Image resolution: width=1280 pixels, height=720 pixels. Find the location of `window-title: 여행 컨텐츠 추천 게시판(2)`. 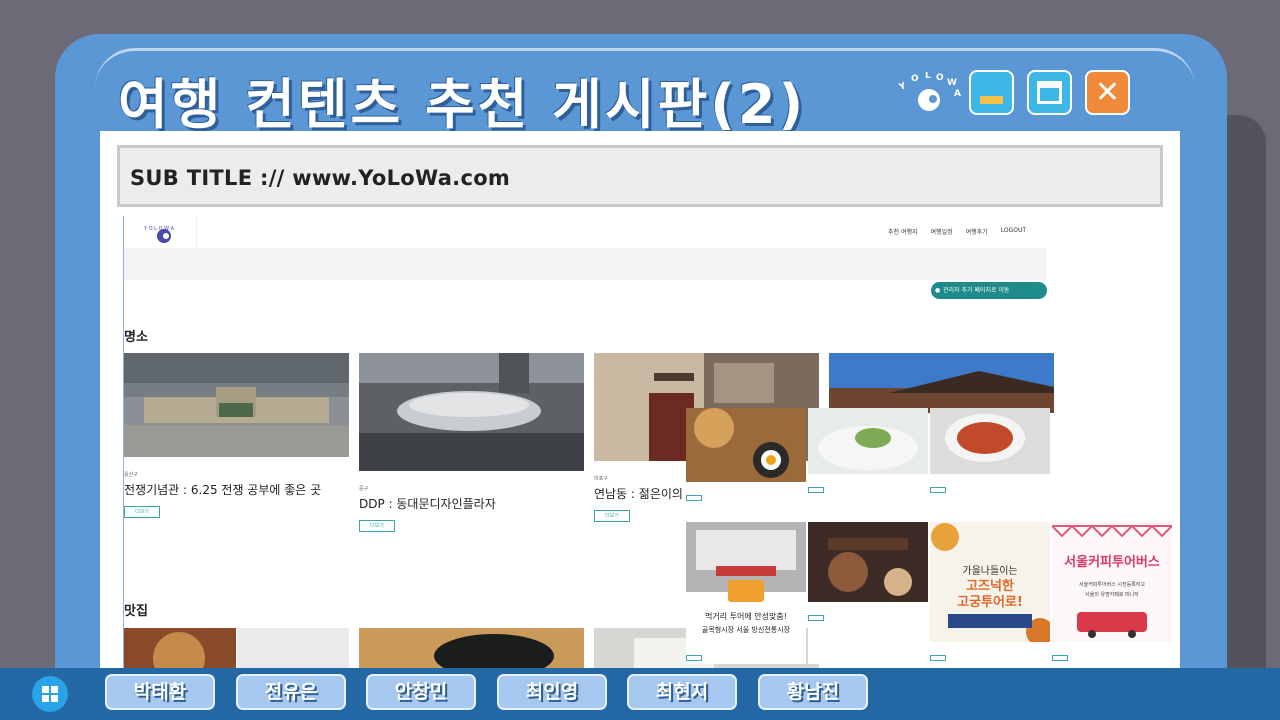

window-title: 여행 컨텐츠 추천 게시판(2) is located at coordinates (462, 104).